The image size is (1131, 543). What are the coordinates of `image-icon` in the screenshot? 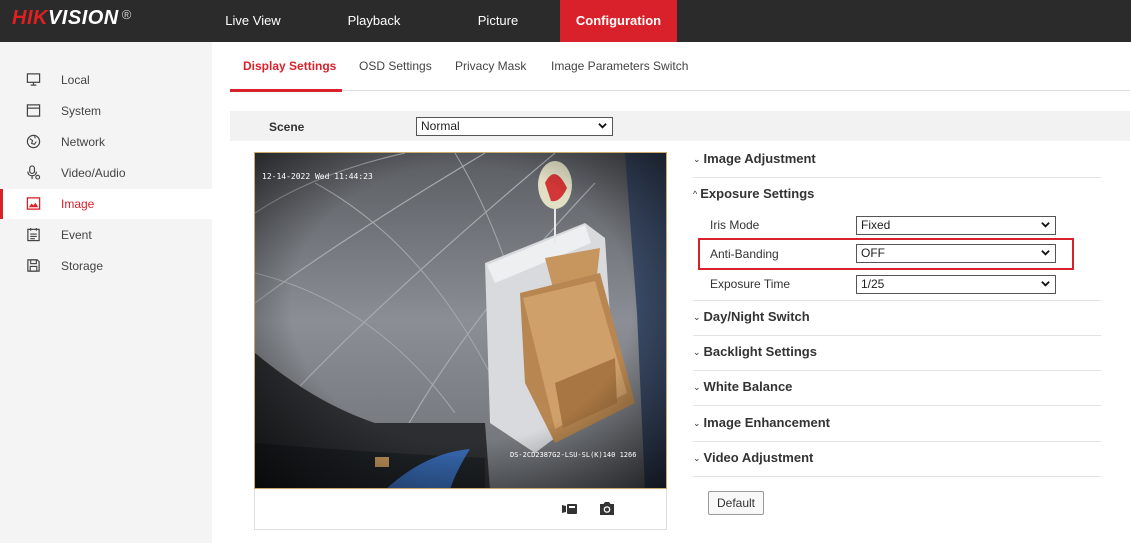 It's located at (33, 203).